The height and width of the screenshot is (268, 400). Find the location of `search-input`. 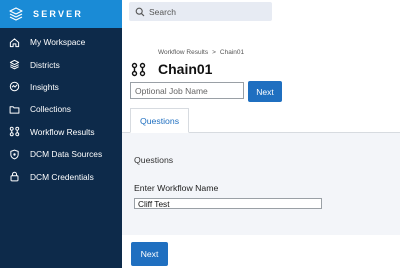

search-input is located at coordinates (209, 11).